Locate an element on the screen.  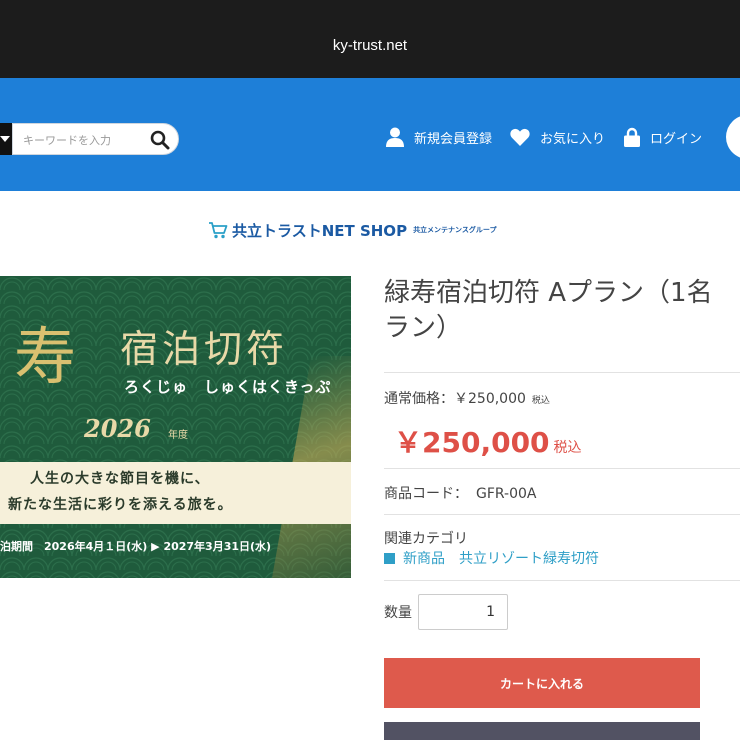
regular-price: 通常価格：￥250,000 税込 is located at coordinates (467, 398).